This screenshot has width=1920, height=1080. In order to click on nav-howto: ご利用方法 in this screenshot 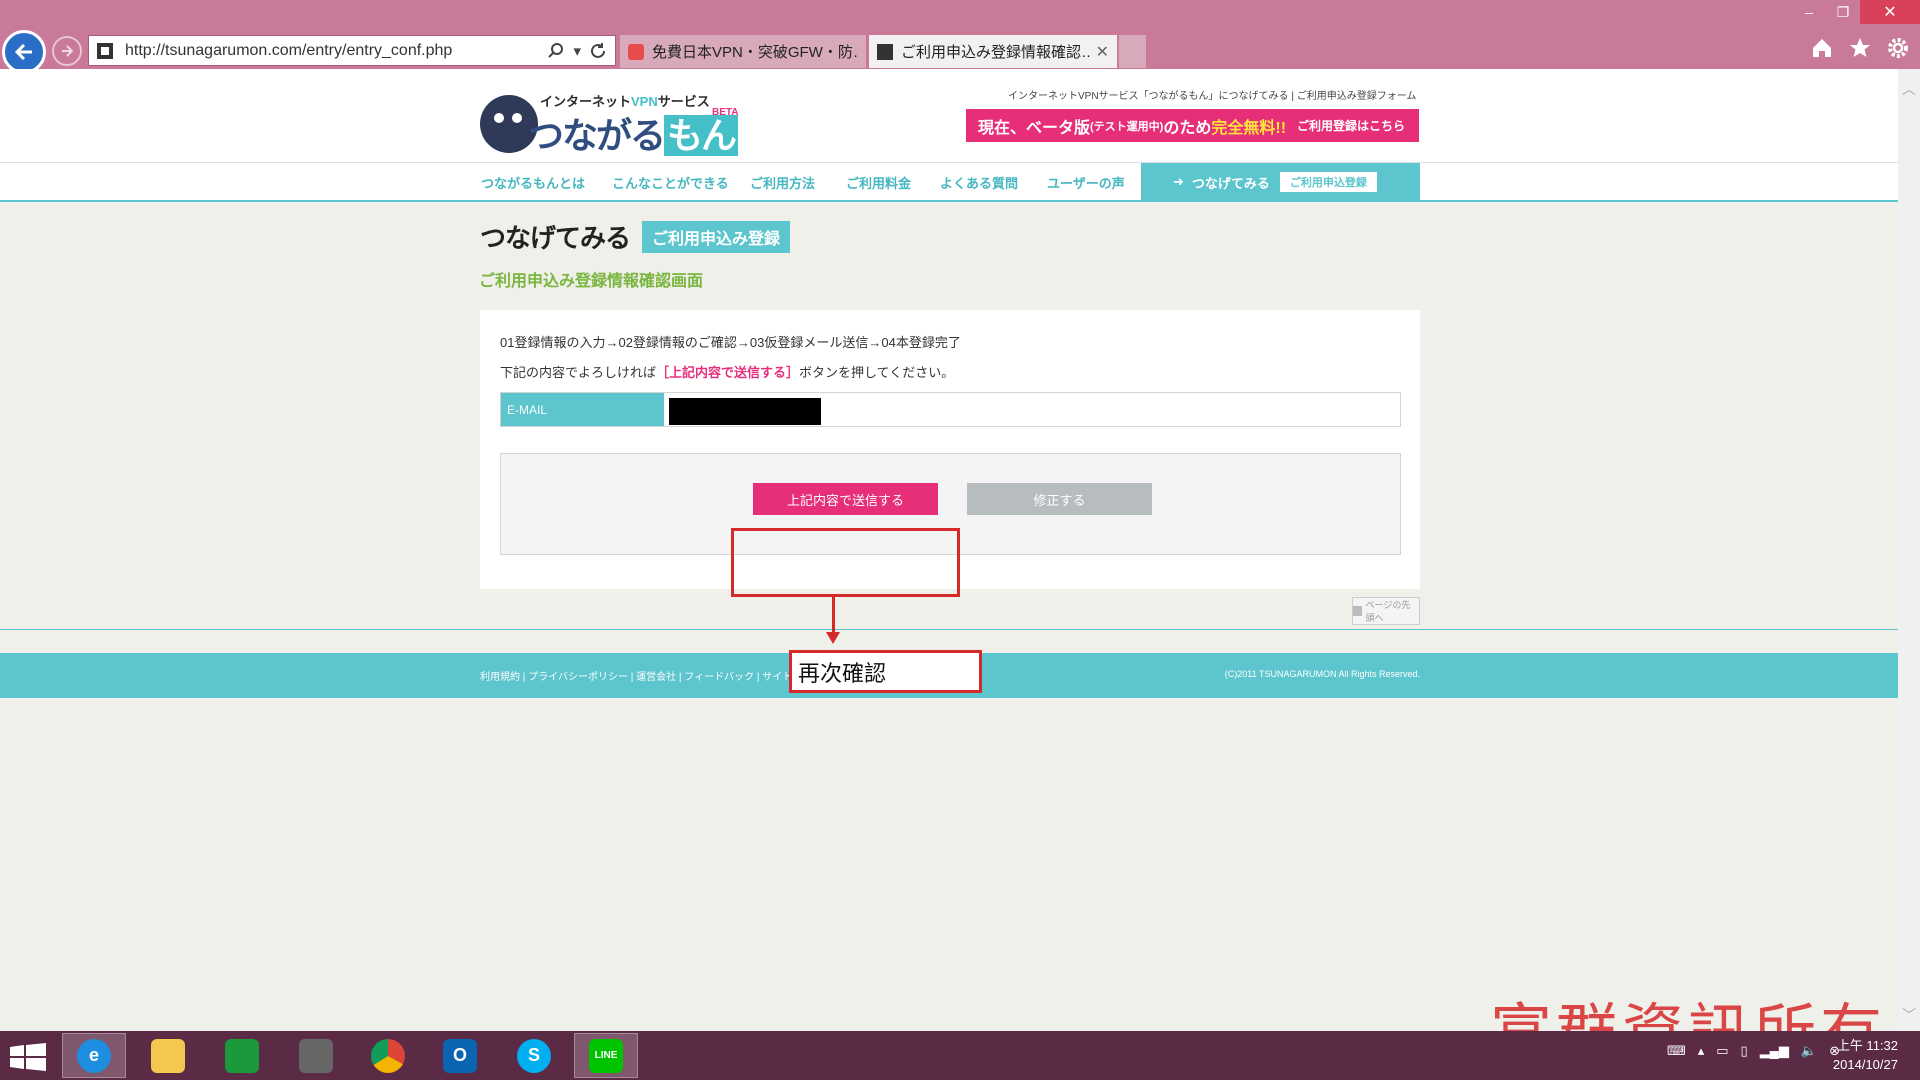, I will do `click(782, 182)`.